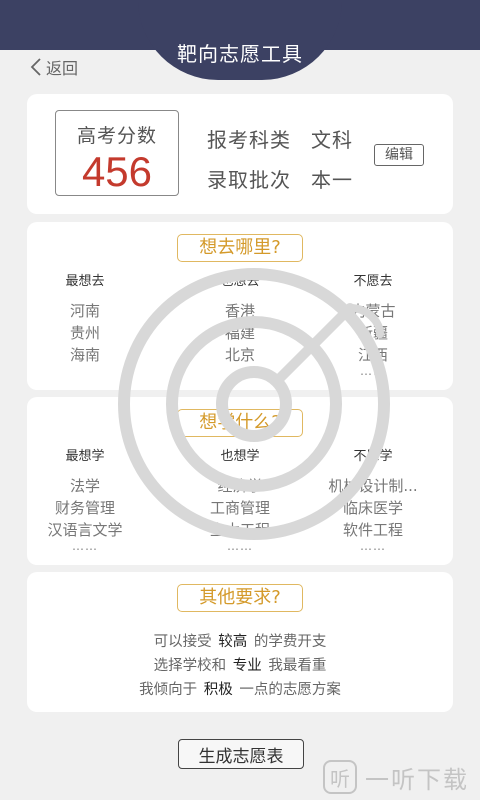 Image resolution: width=480 pixels, height=800 pixels. Describe the element at coordinates (241, 754) in the screenshot. I see `generate-button: 生成志愿表` at that location.